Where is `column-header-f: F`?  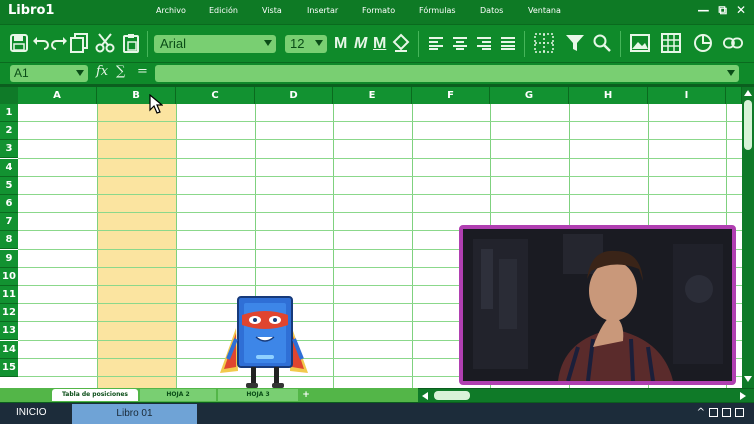
column-header-f: F is located at coordinates (451, 95).